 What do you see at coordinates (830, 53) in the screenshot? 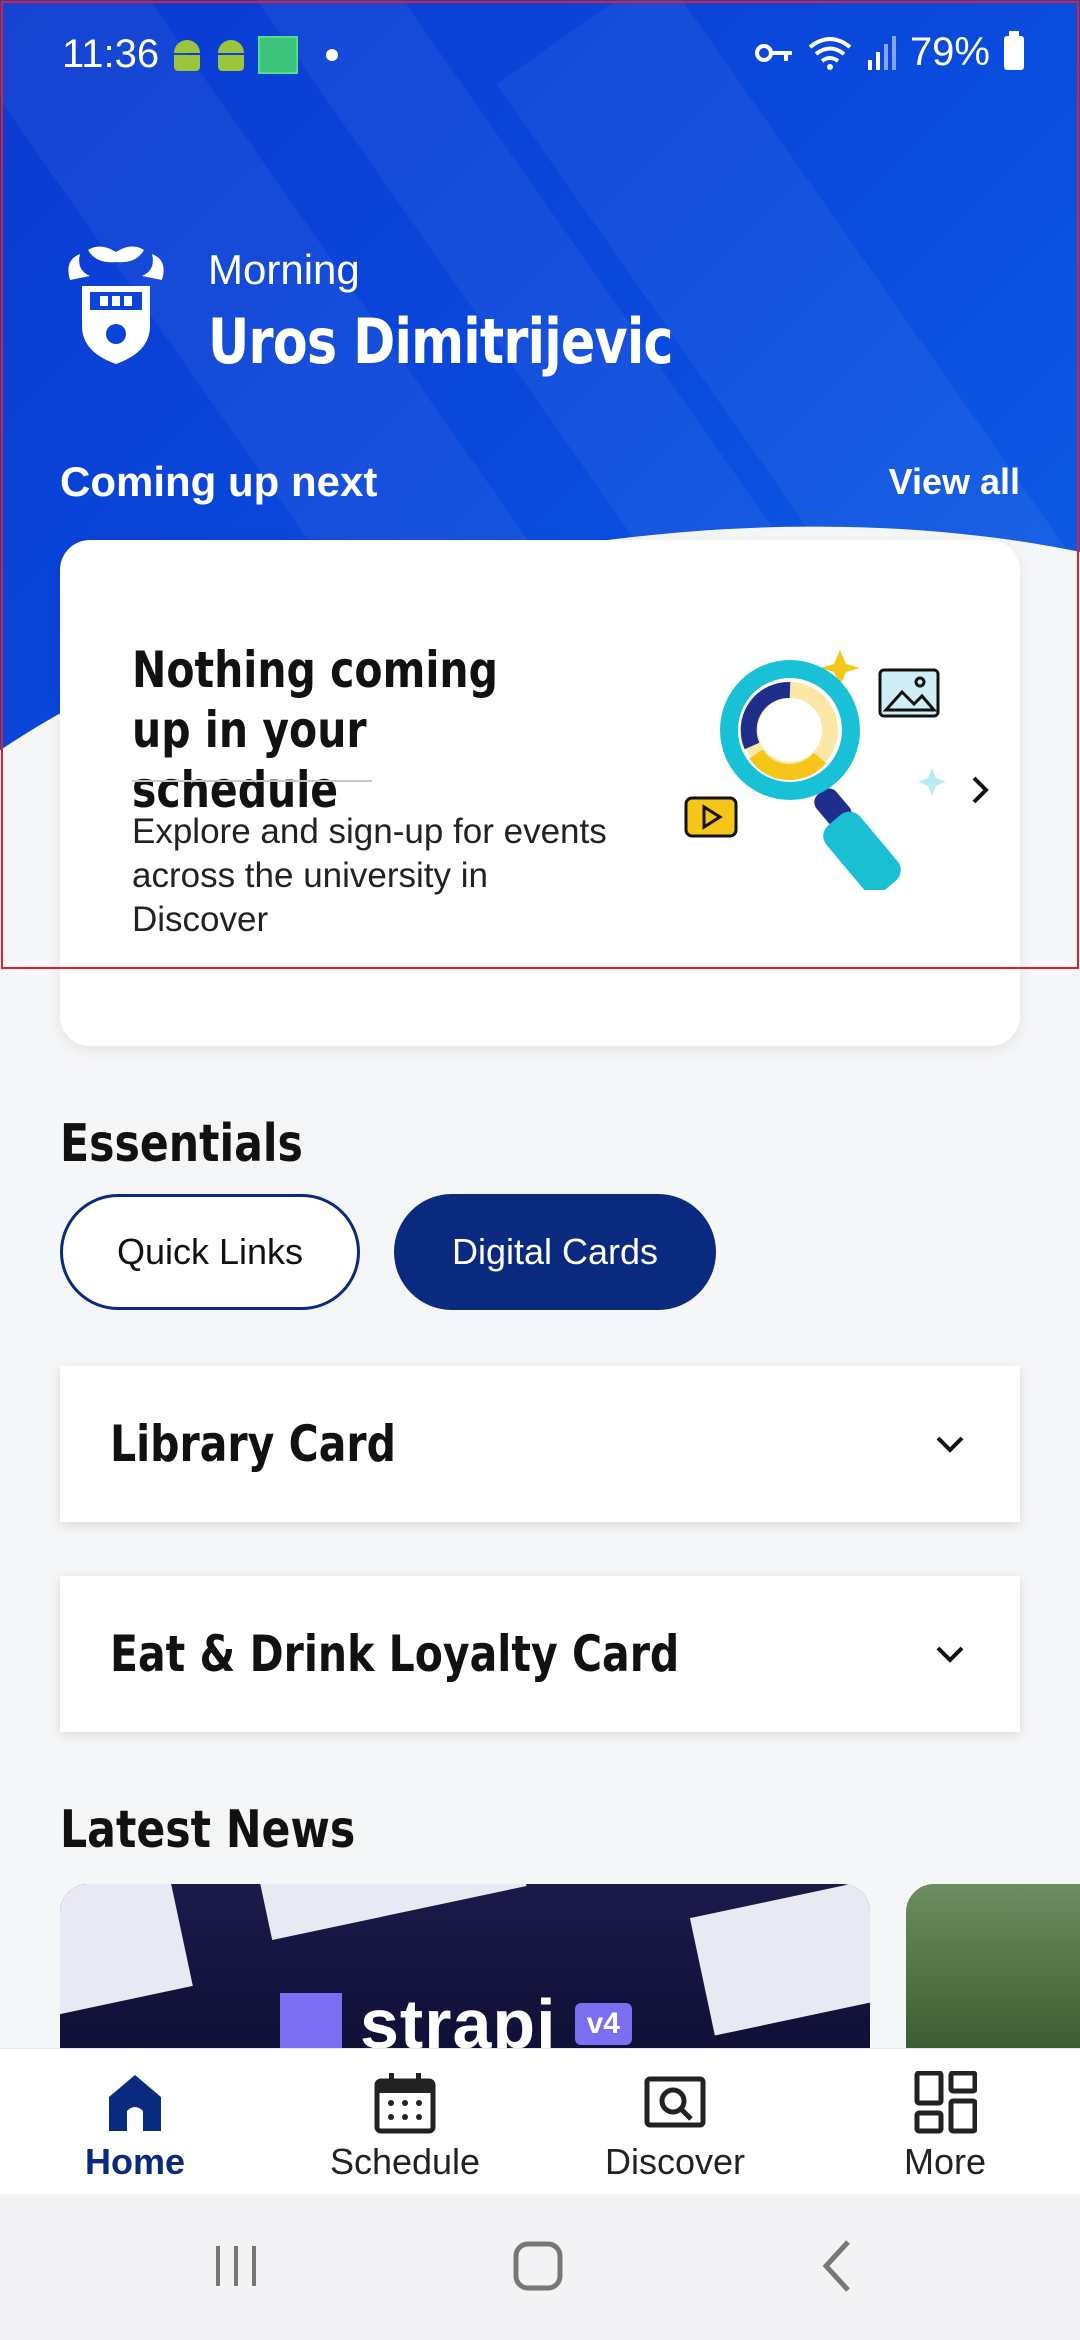
I see `wifi-icon` at bounding box center [830, 53].